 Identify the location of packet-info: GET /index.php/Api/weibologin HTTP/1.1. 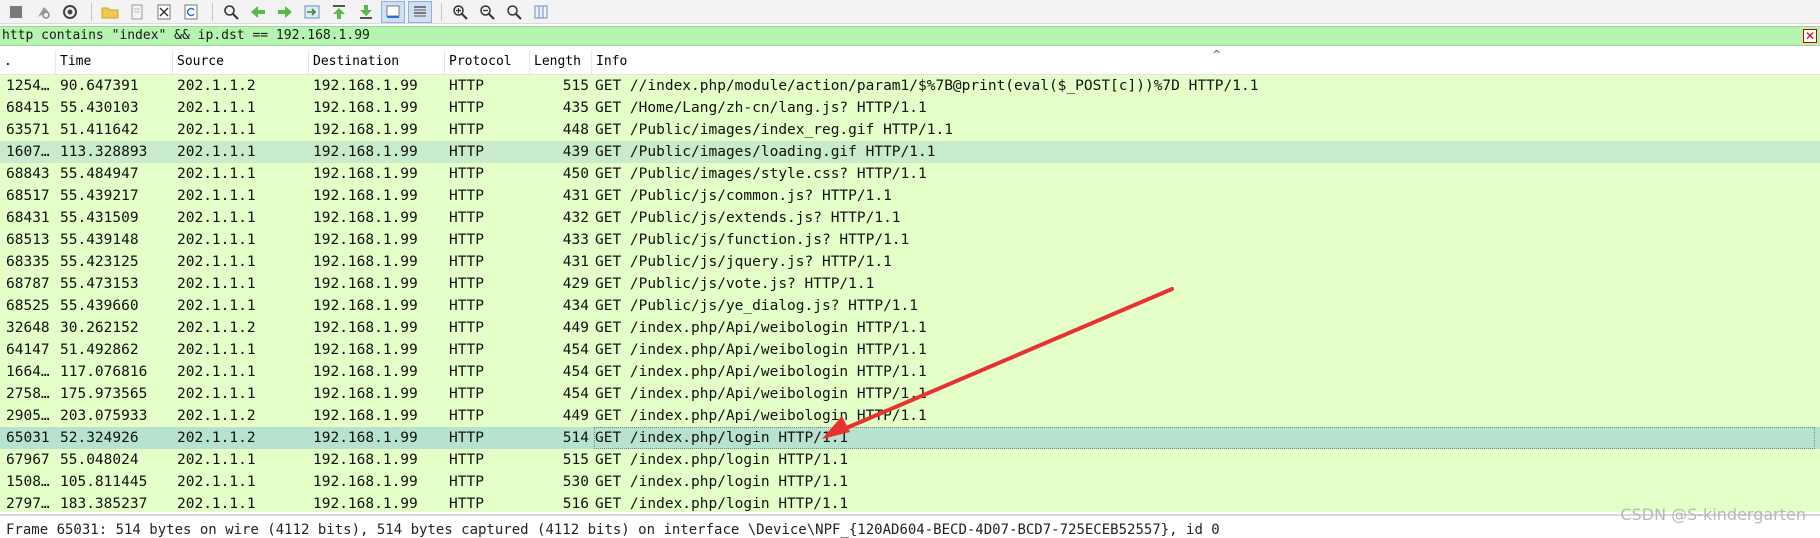
(761, 372).